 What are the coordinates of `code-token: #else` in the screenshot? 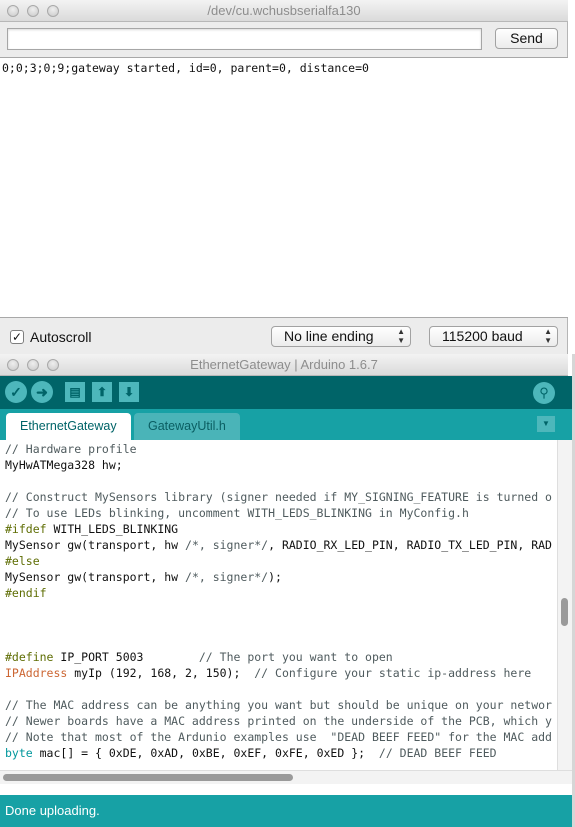 It's located at (22, 561).